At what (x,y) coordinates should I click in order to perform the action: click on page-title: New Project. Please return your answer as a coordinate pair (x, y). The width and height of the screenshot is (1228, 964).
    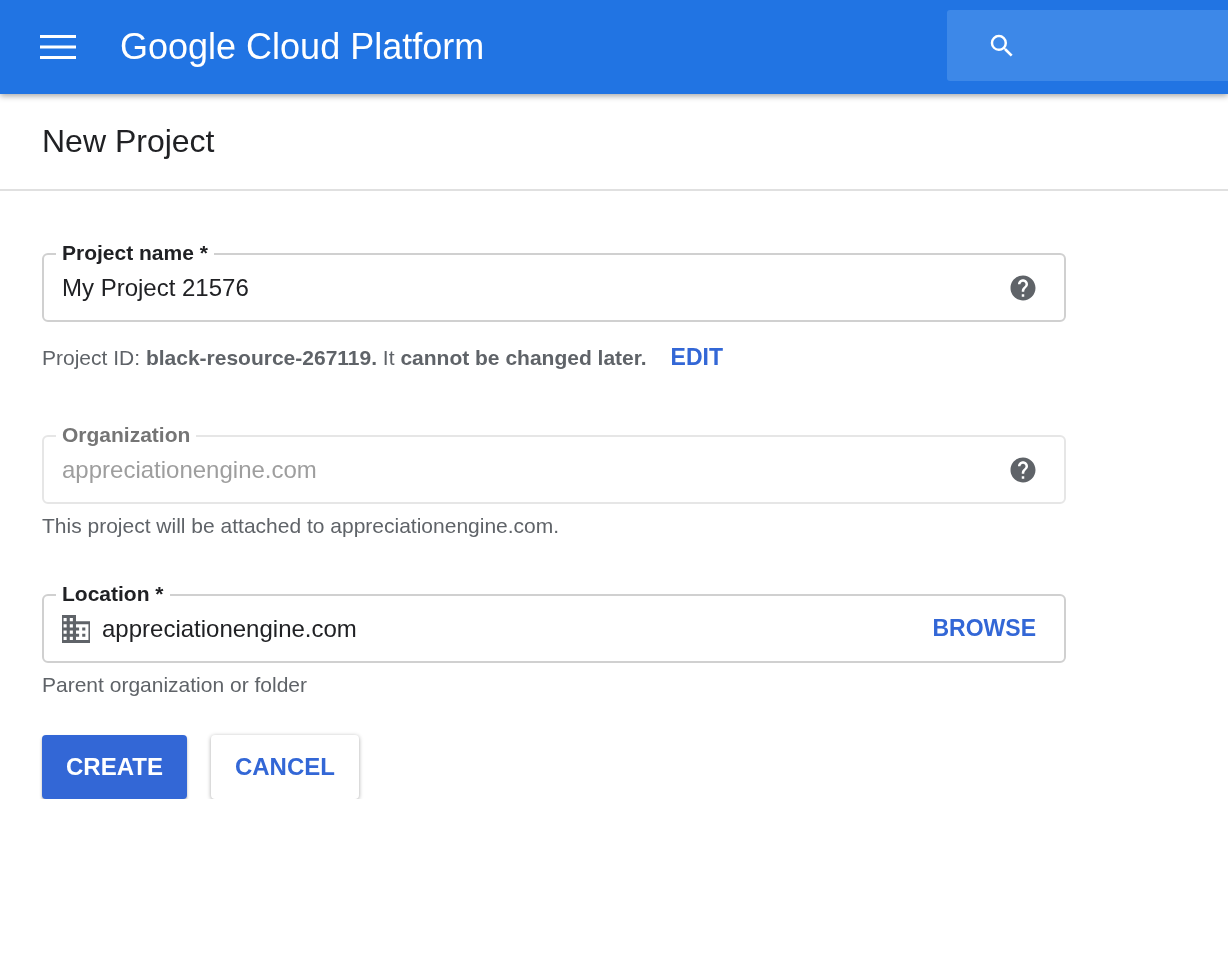
    Looking at the image, I should click on (128, 141).